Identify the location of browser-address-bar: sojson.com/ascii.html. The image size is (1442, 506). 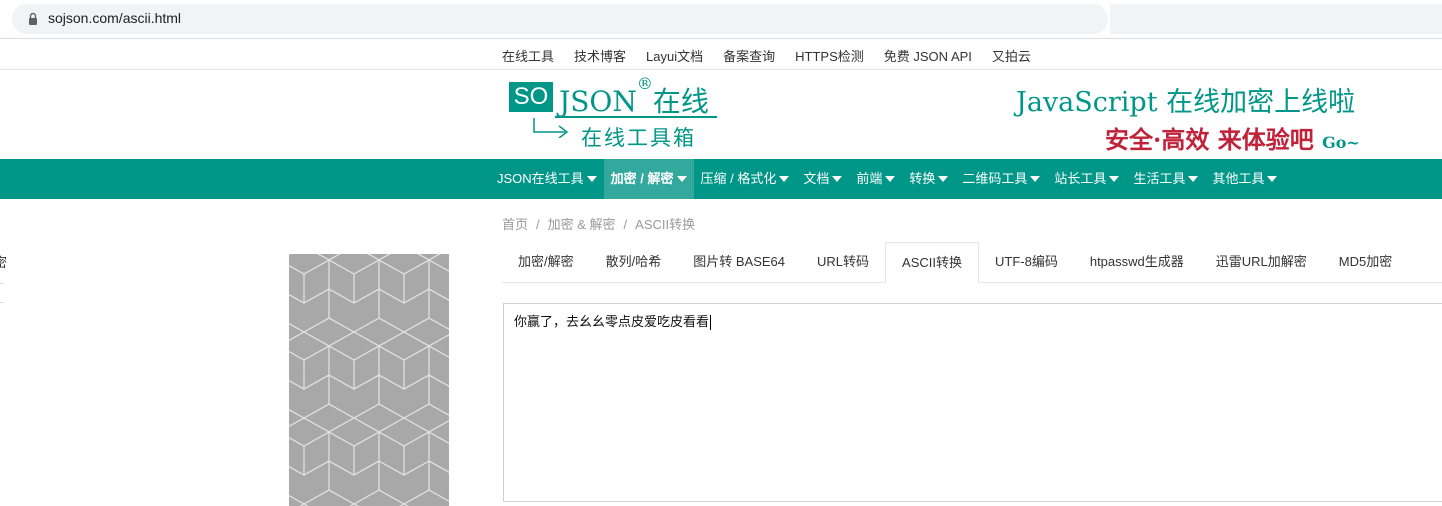
(721, 19).